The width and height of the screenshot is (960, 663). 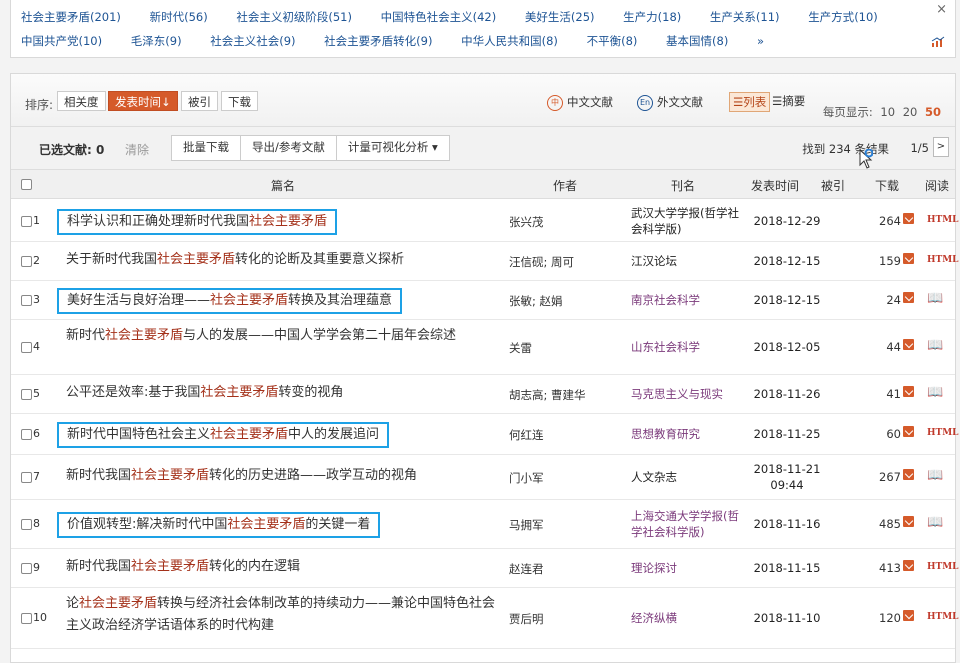 What do you see at coordinates (750, 102) in the screenshot?
I see `view-list-button: ☰列表` at bounding box center [750, 102].